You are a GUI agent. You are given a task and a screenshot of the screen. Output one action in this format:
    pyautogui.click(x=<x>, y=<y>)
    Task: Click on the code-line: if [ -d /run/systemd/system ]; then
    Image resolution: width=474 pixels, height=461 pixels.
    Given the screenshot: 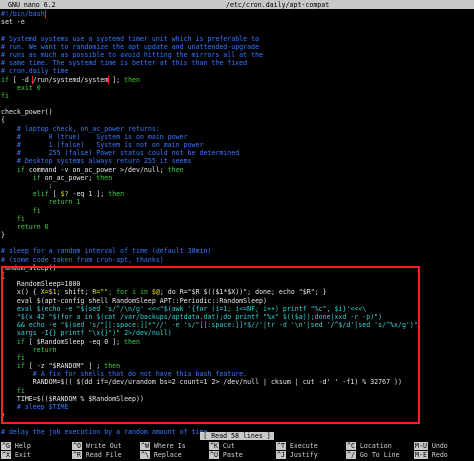 What is the action you would take?
    pyautogui.click(x=237, y=79)
    